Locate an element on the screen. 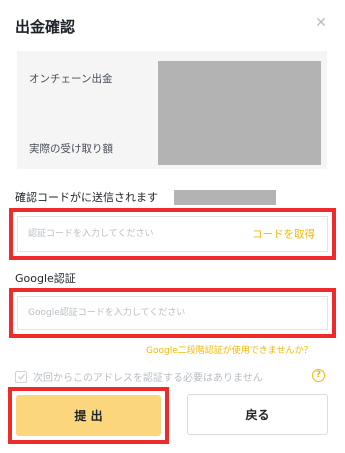  remember-address-label: 次回からこのアドレスを認証する必要はありません is located at coordinates (148, 378).